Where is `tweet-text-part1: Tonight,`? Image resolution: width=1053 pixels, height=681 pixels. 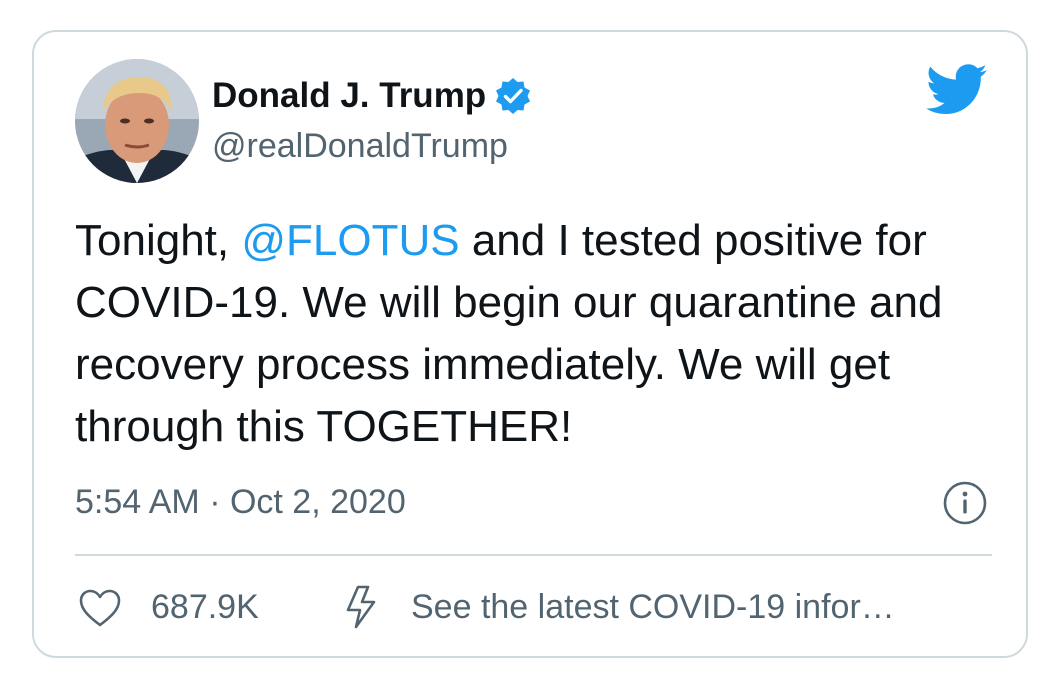 tweet-text-part1: Tonight, is located at coordinates (158, 240).